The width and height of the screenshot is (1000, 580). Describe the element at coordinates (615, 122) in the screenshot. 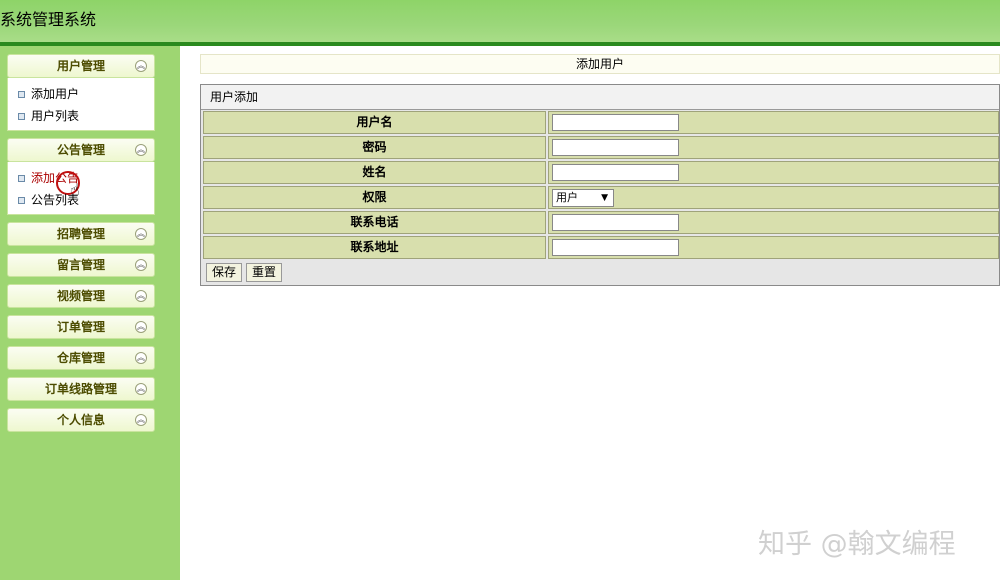

I see `username-input` at that location.